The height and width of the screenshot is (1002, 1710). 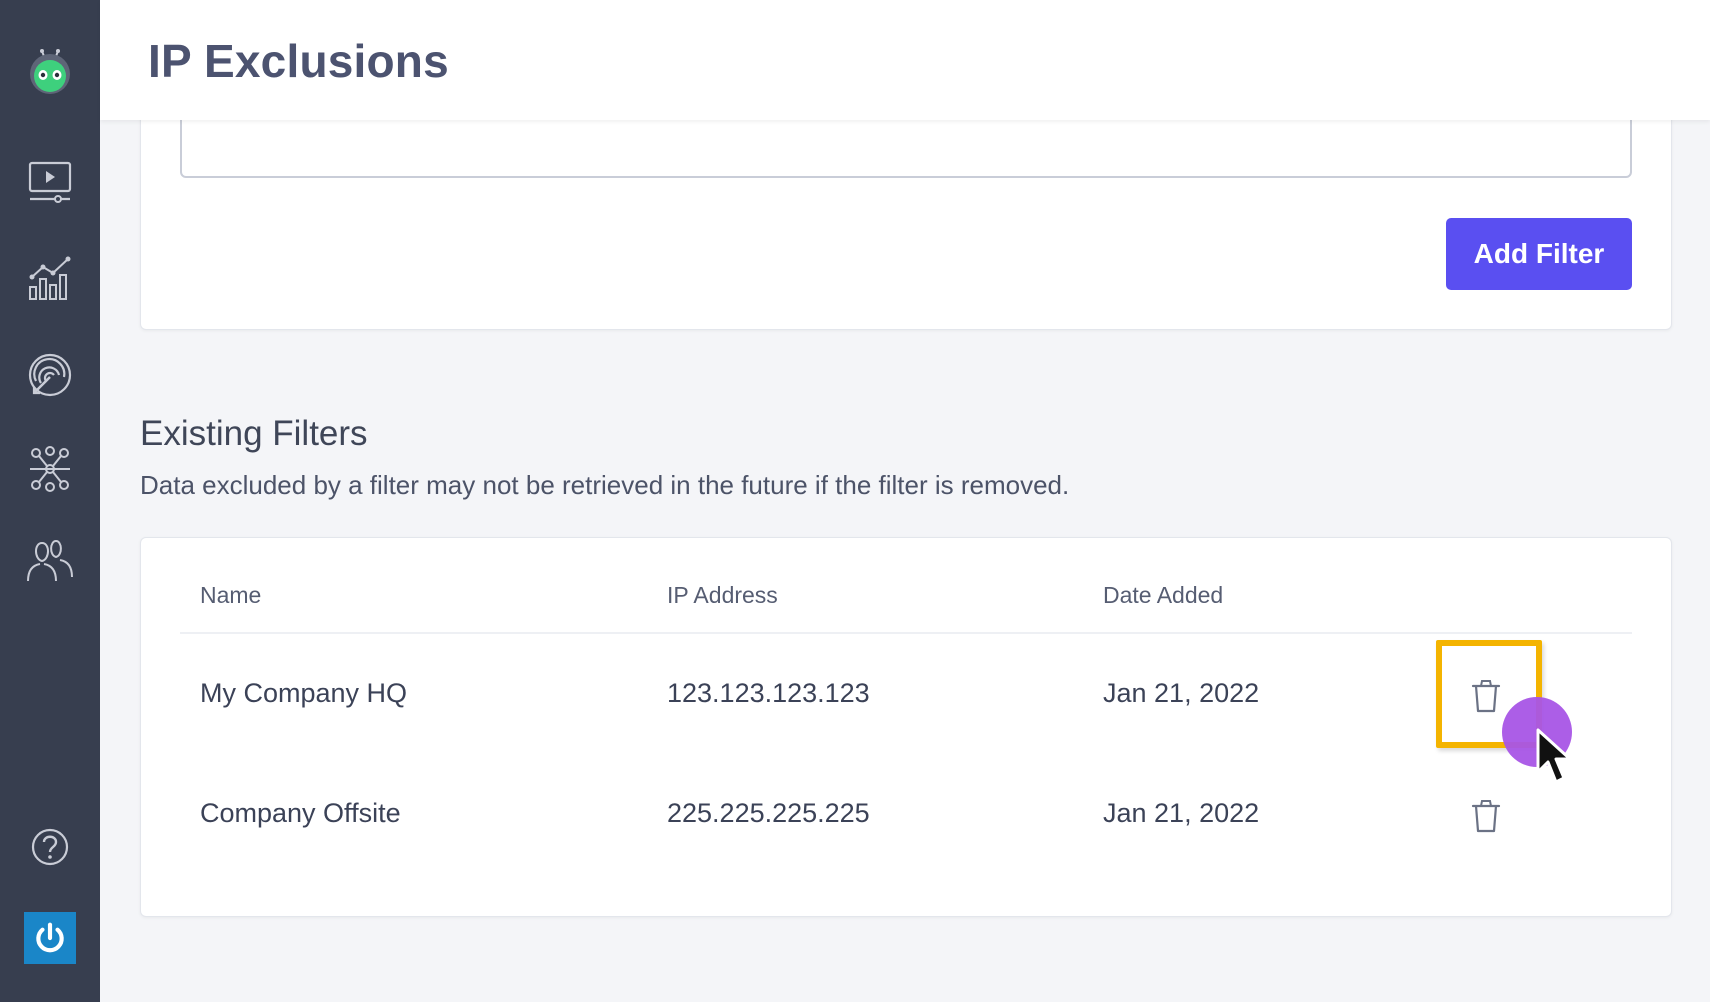 I want to click on mouse-cursor-icon, so click(x=1554, y=756).